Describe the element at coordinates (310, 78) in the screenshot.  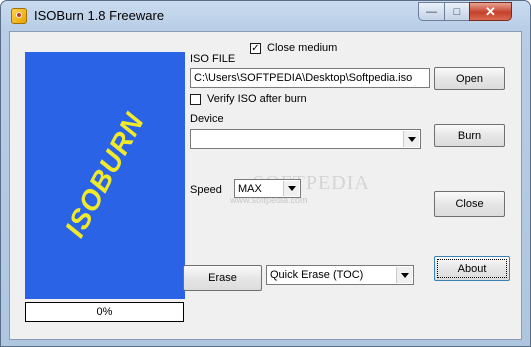
I see `iso-path-field: C:\Users\SOFTPEDIA\Desktop\Softpedia.iso` at that location.